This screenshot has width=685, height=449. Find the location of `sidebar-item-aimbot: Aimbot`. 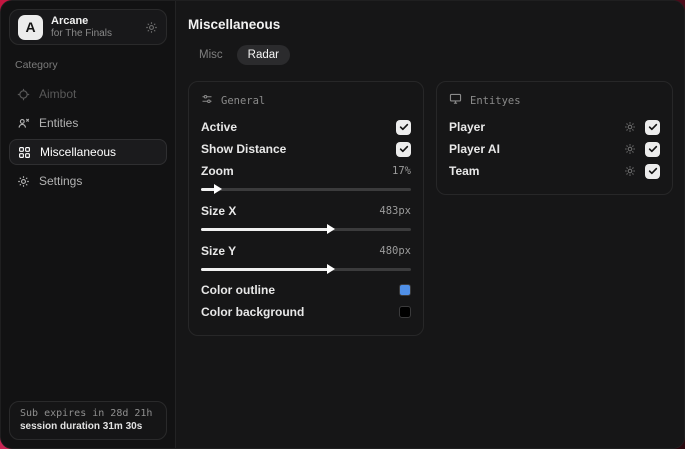

sidebar-item-aimbot: Aimbot is located at coordinates (88, 94).